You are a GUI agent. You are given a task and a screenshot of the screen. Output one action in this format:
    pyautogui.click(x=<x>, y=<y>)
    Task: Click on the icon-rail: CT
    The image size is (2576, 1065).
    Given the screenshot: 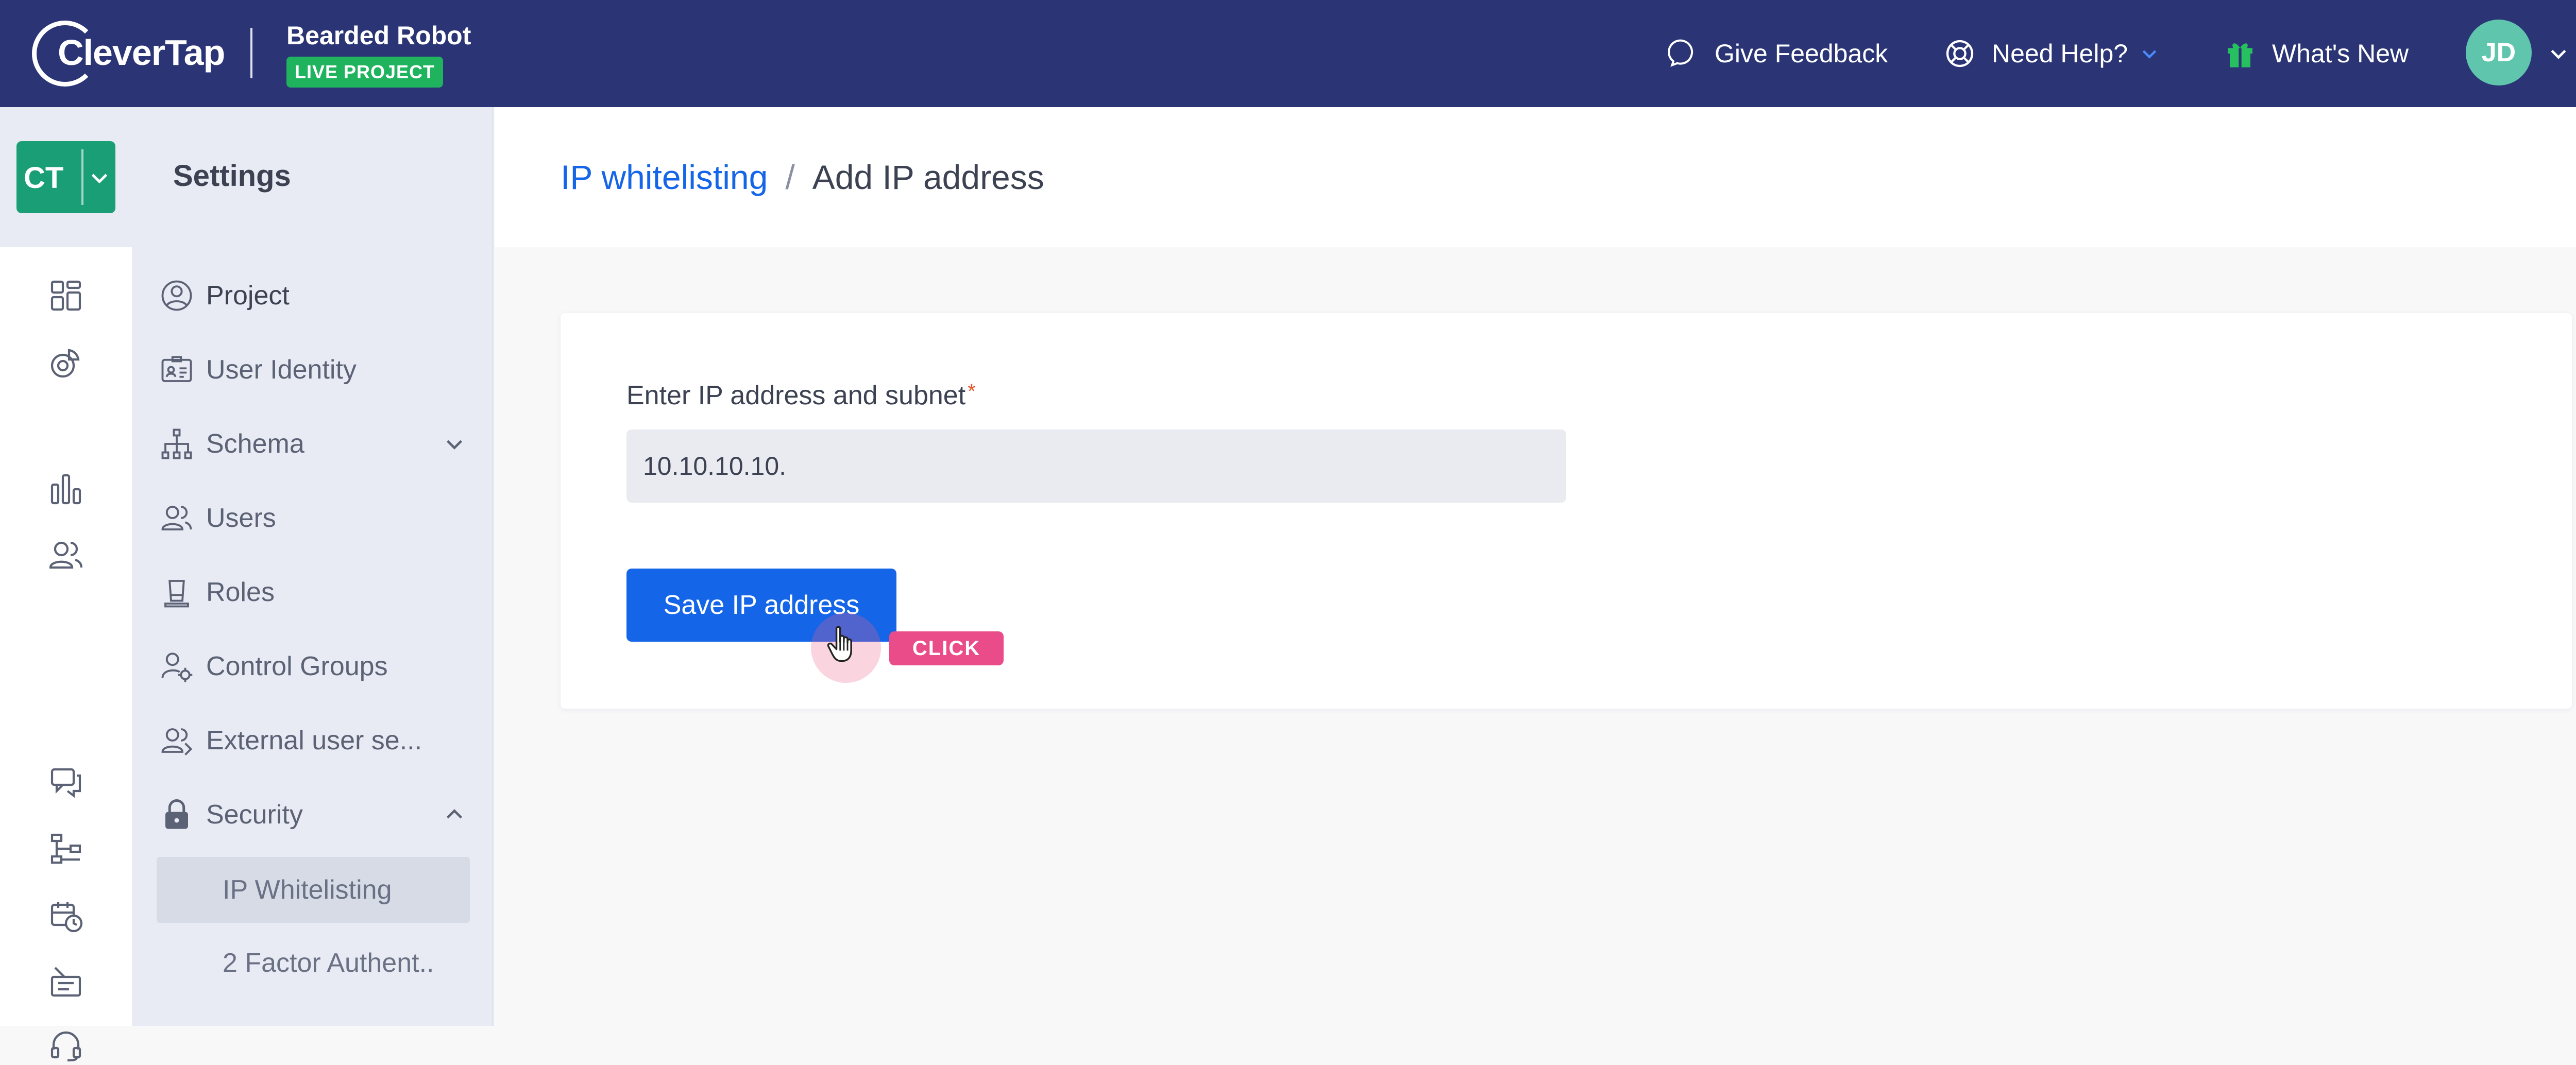 What is the action you would take?
    pyautogui.click(x=66, y=585)
    